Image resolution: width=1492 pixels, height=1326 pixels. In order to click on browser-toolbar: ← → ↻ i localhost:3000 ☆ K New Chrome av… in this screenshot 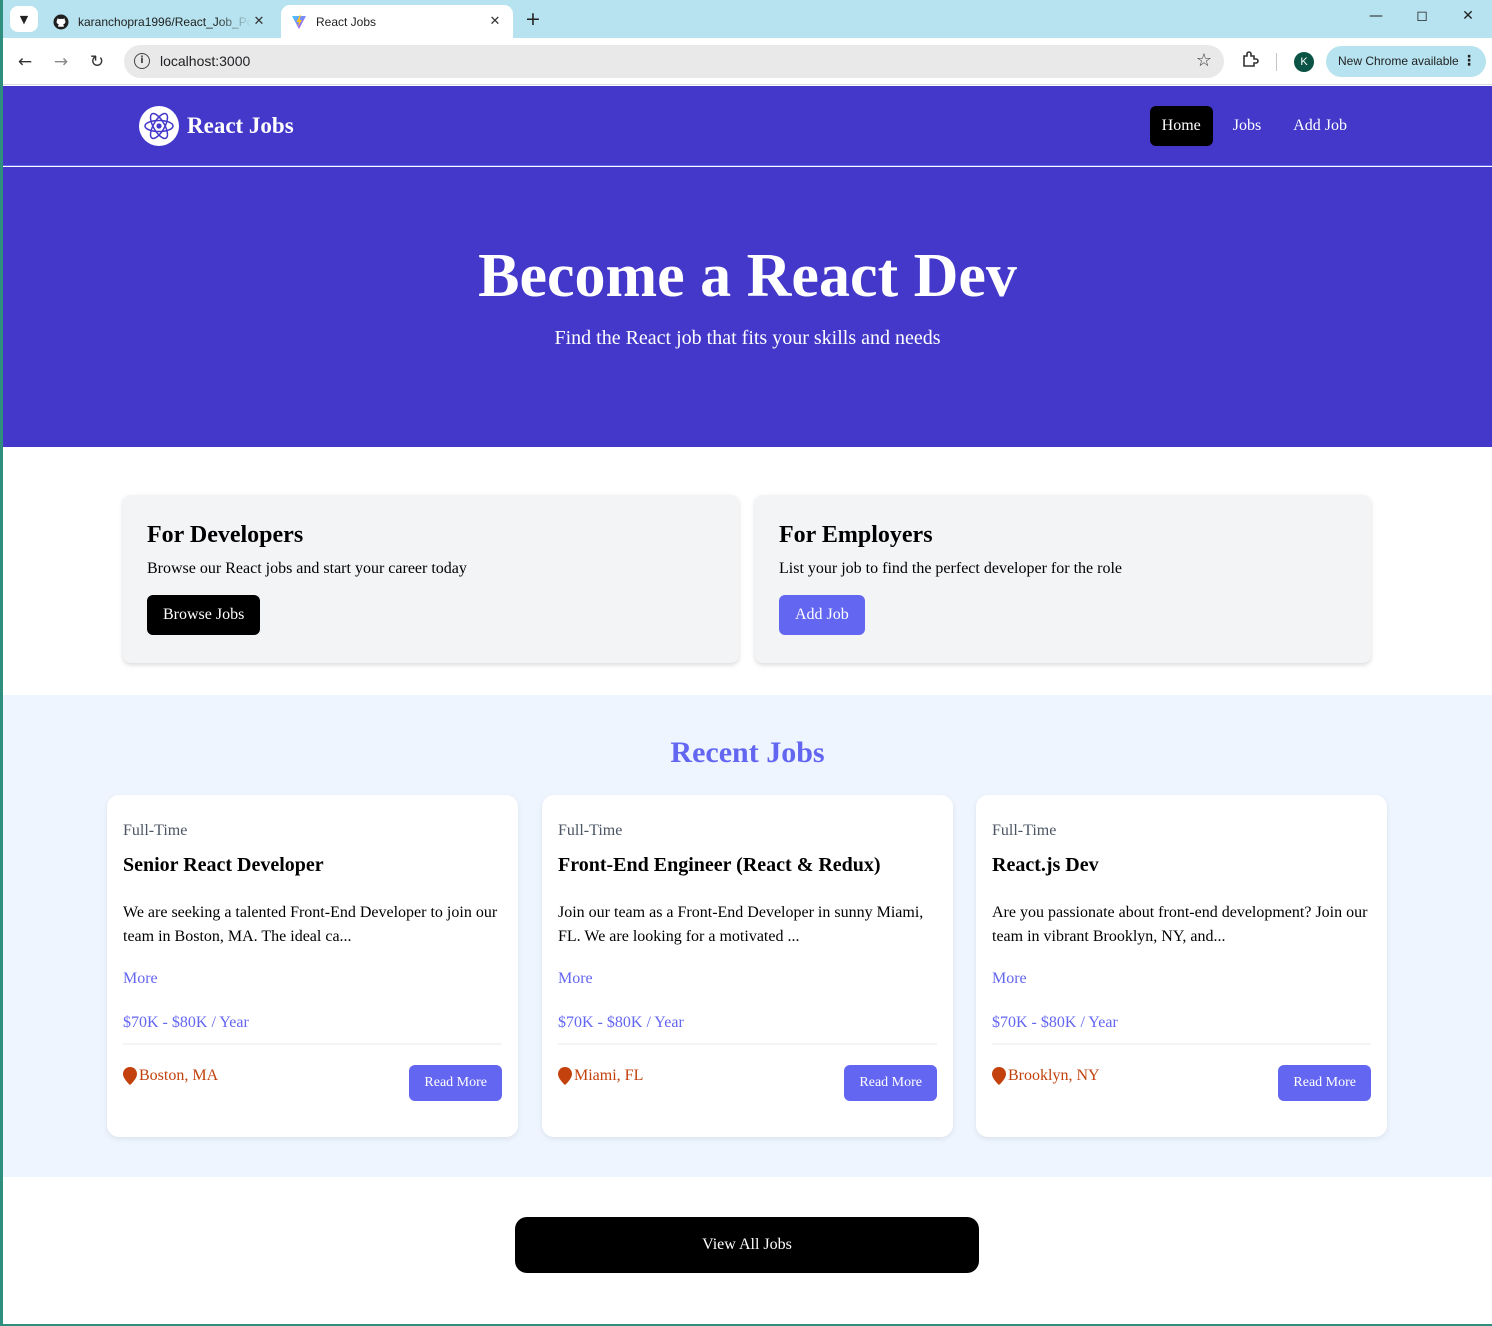, I will do `click(747, 61)`.